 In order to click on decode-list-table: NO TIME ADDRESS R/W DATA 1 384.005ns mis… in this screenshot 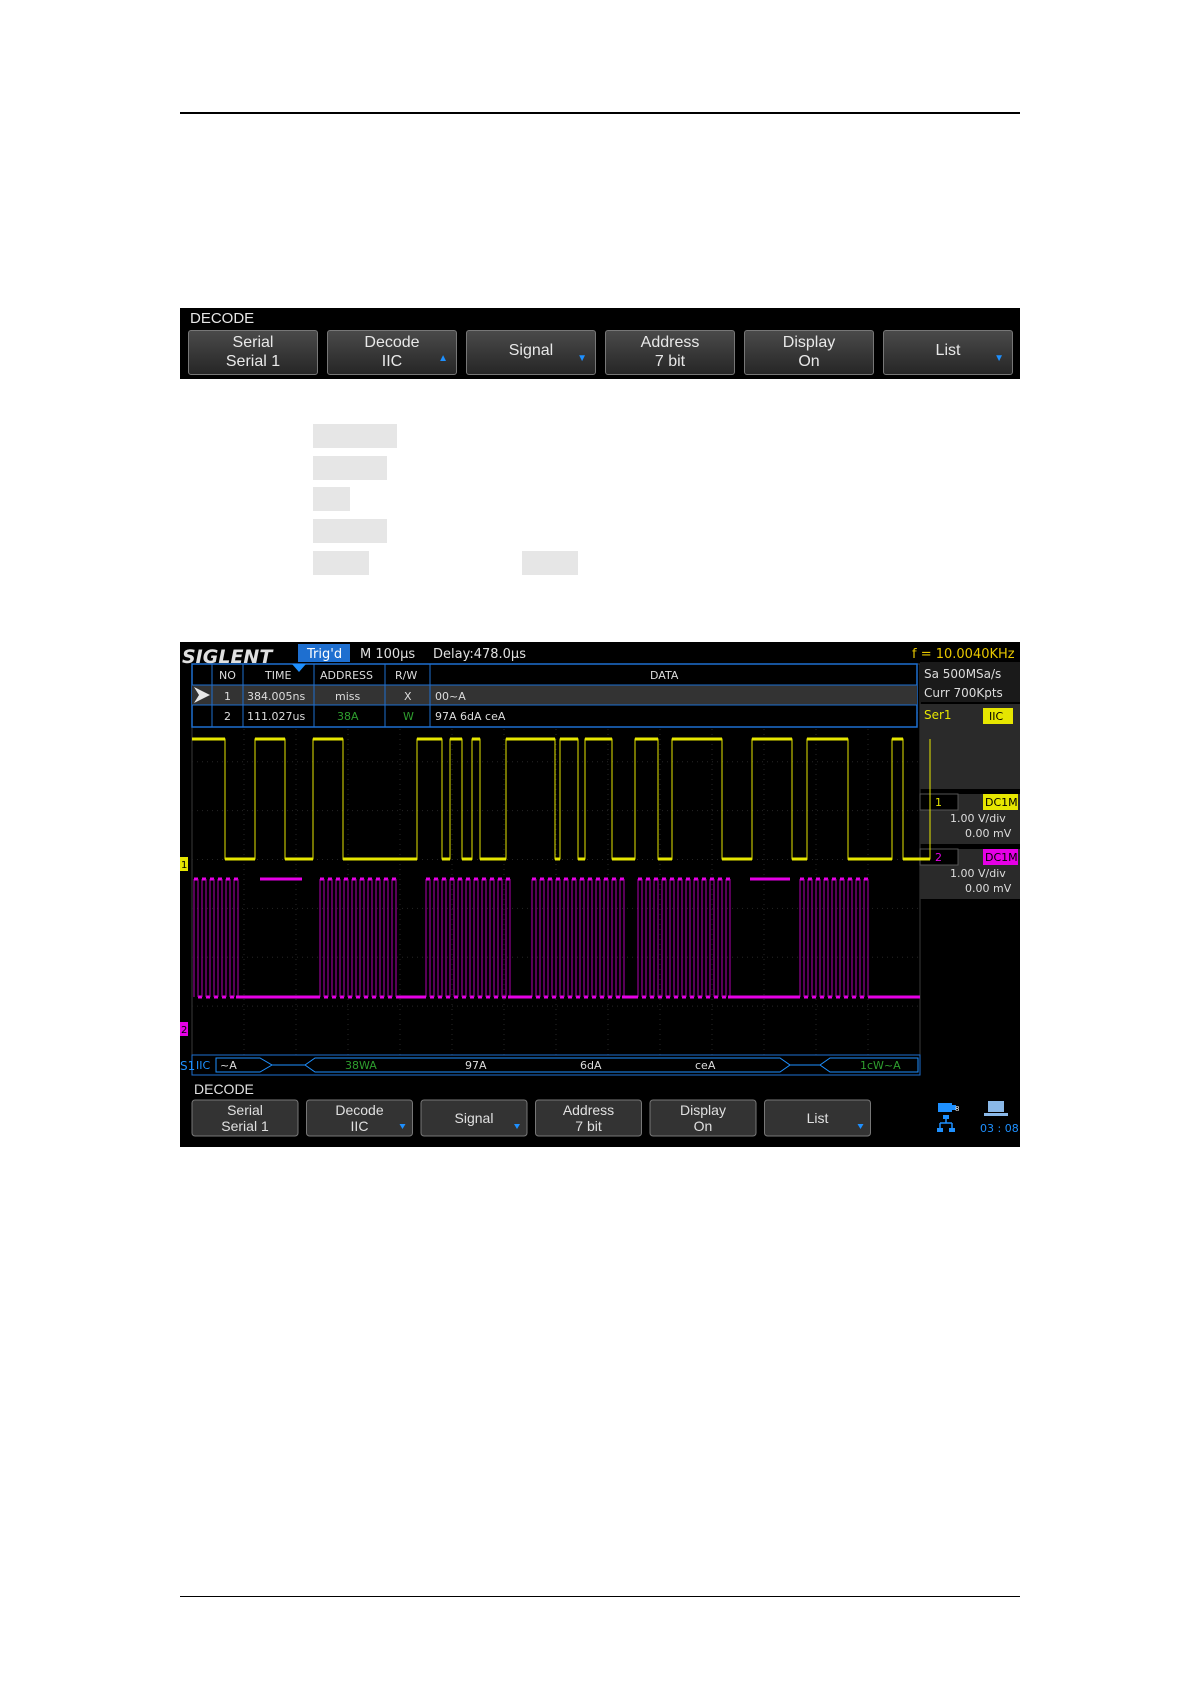, I will do `click(554, 695)`.